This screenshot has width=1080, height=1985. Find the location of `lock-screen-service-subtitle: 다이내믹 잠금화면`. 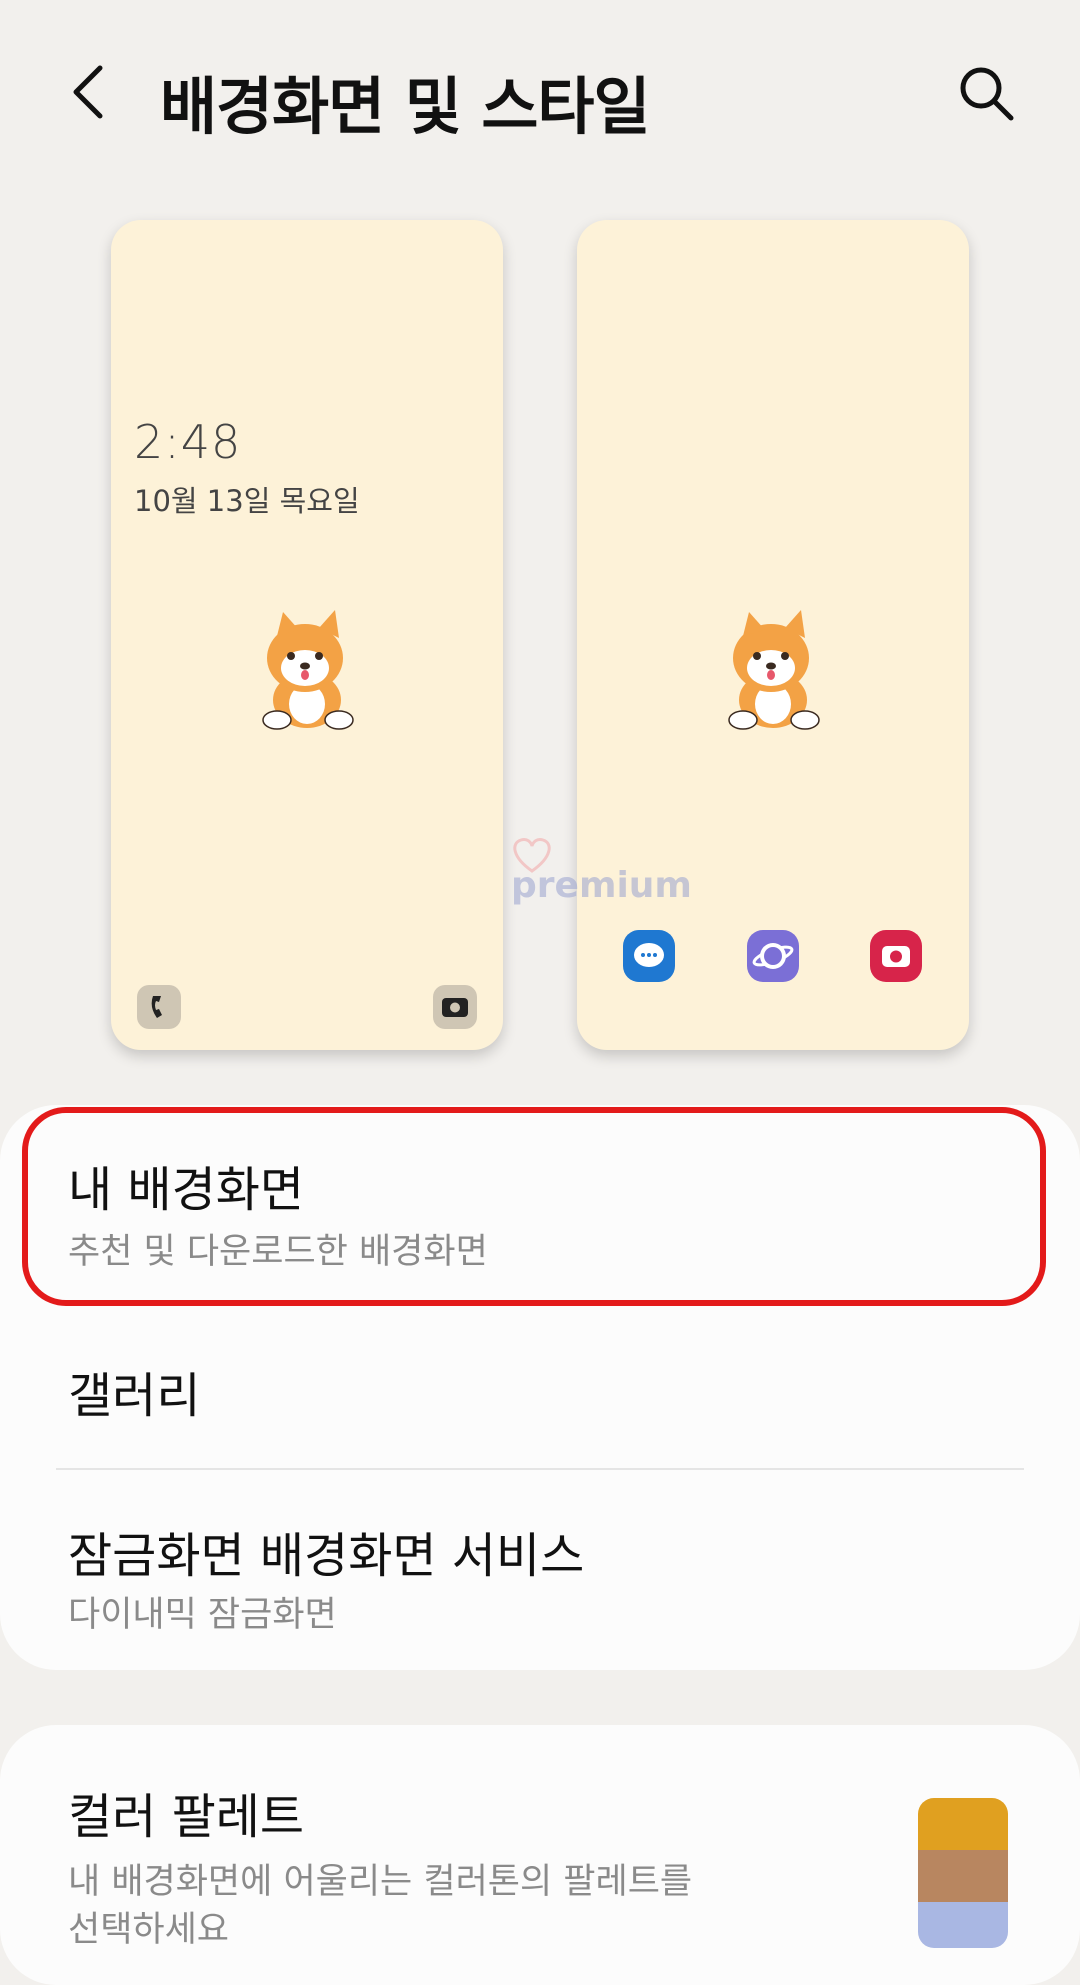

lock-screen-service-subtitle: 다이내믹 잠금화면 is located at coordinates (202, 1615).